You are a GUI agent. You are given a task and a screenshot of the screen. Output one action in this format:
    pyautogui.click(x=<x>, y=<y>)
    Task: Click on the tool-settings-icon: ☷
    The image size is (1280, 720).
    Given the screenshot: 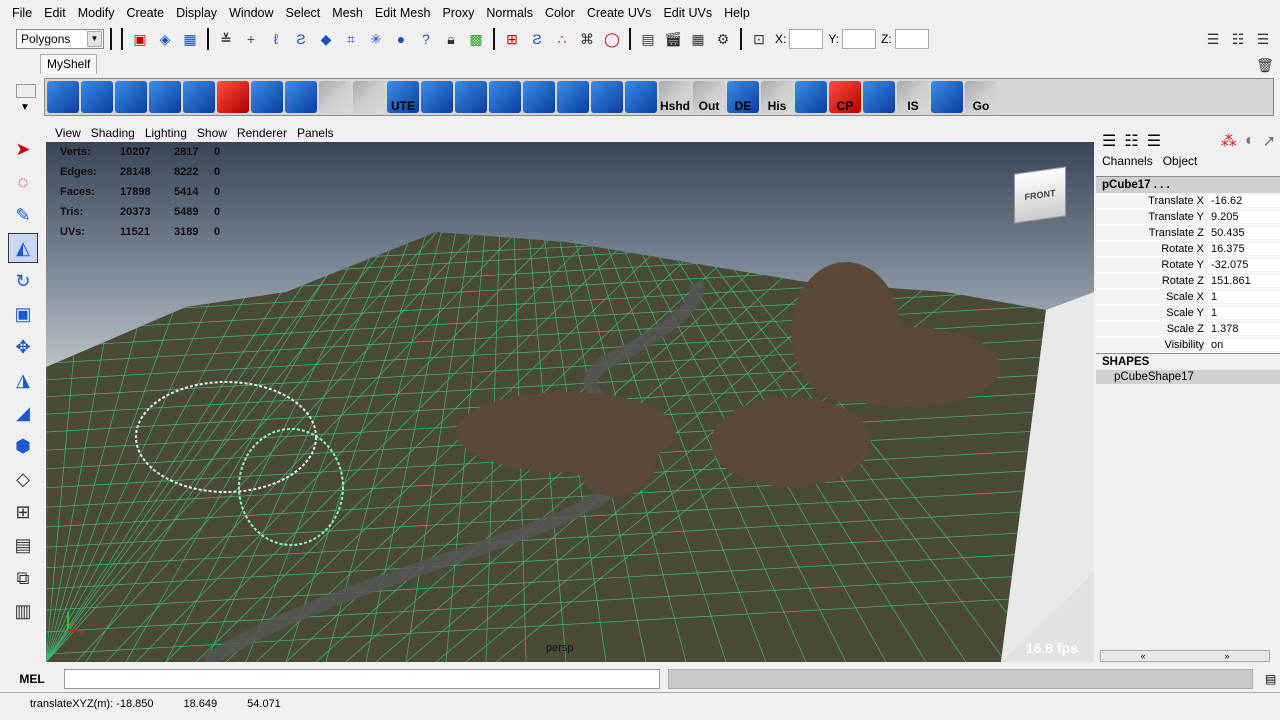 What is the action you would take?
    pyautogui.click(x=1238, y=39)
    